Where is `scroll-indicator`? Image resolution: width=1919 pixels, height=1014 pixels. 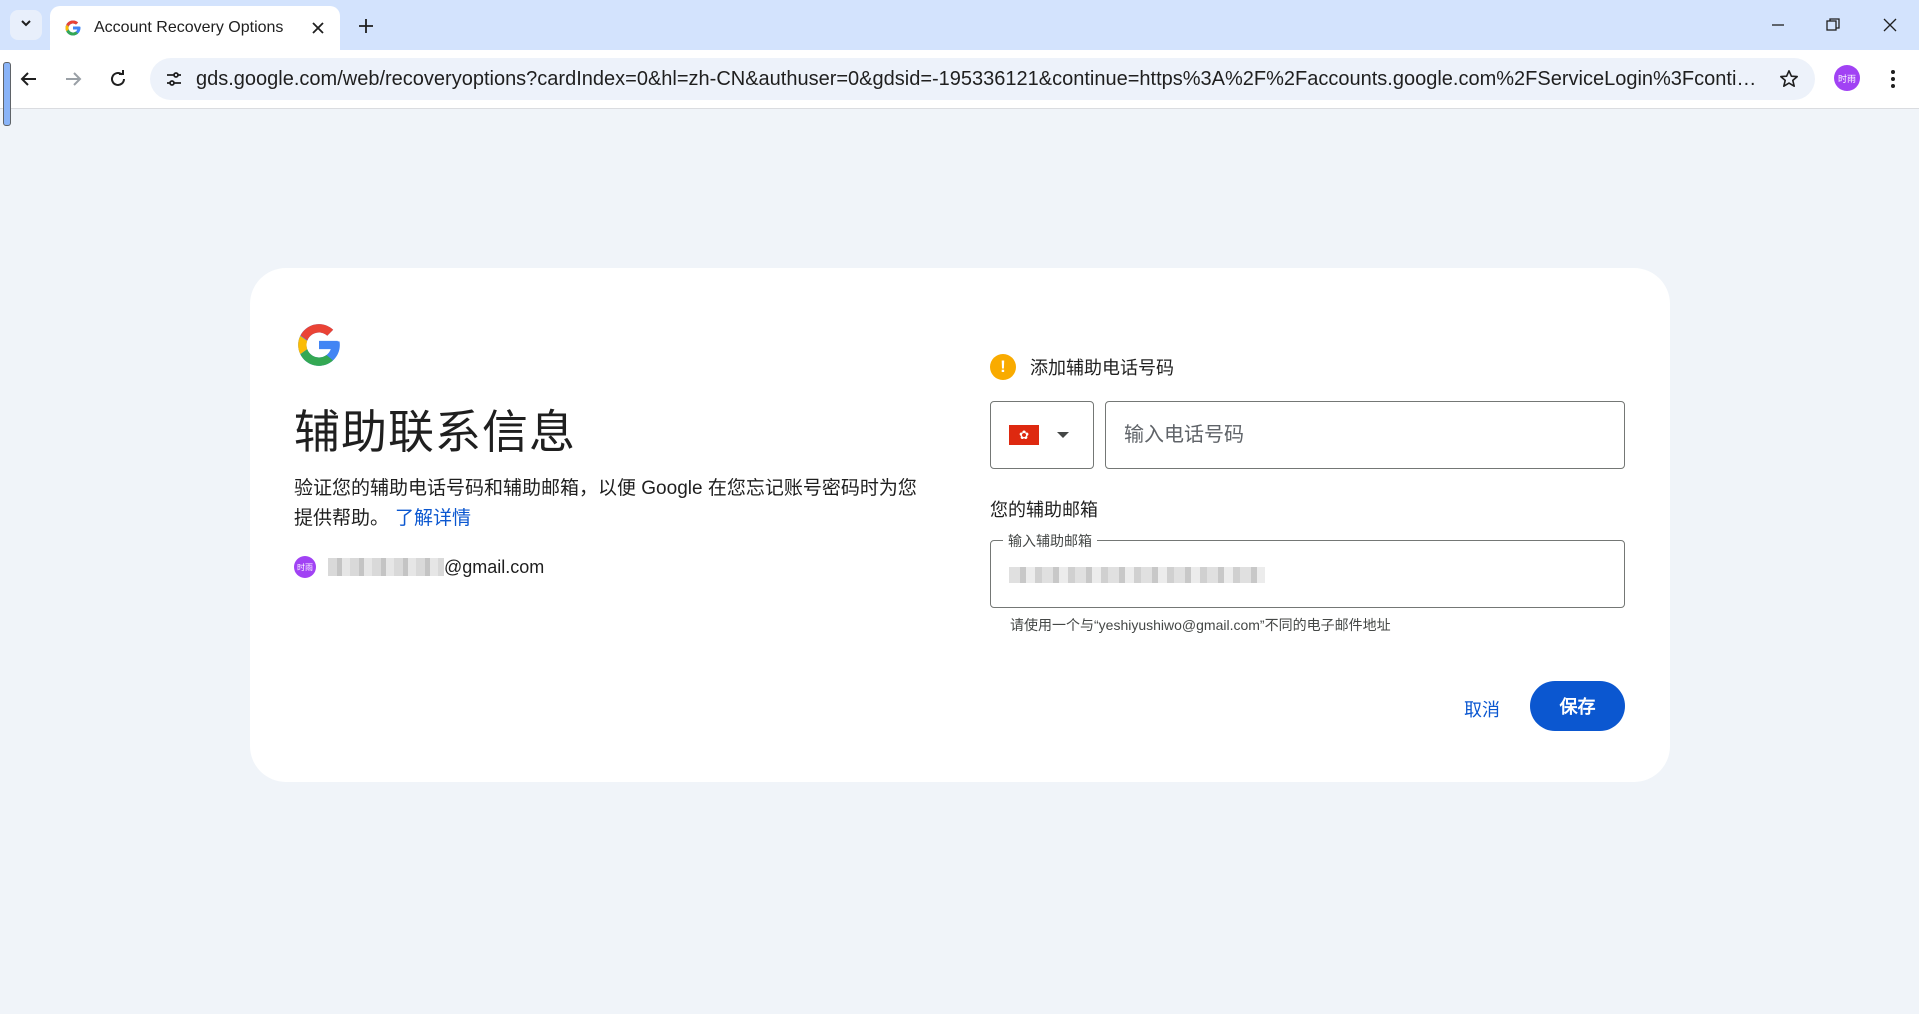 scroll-indicator is located at coordinates (7, 94).